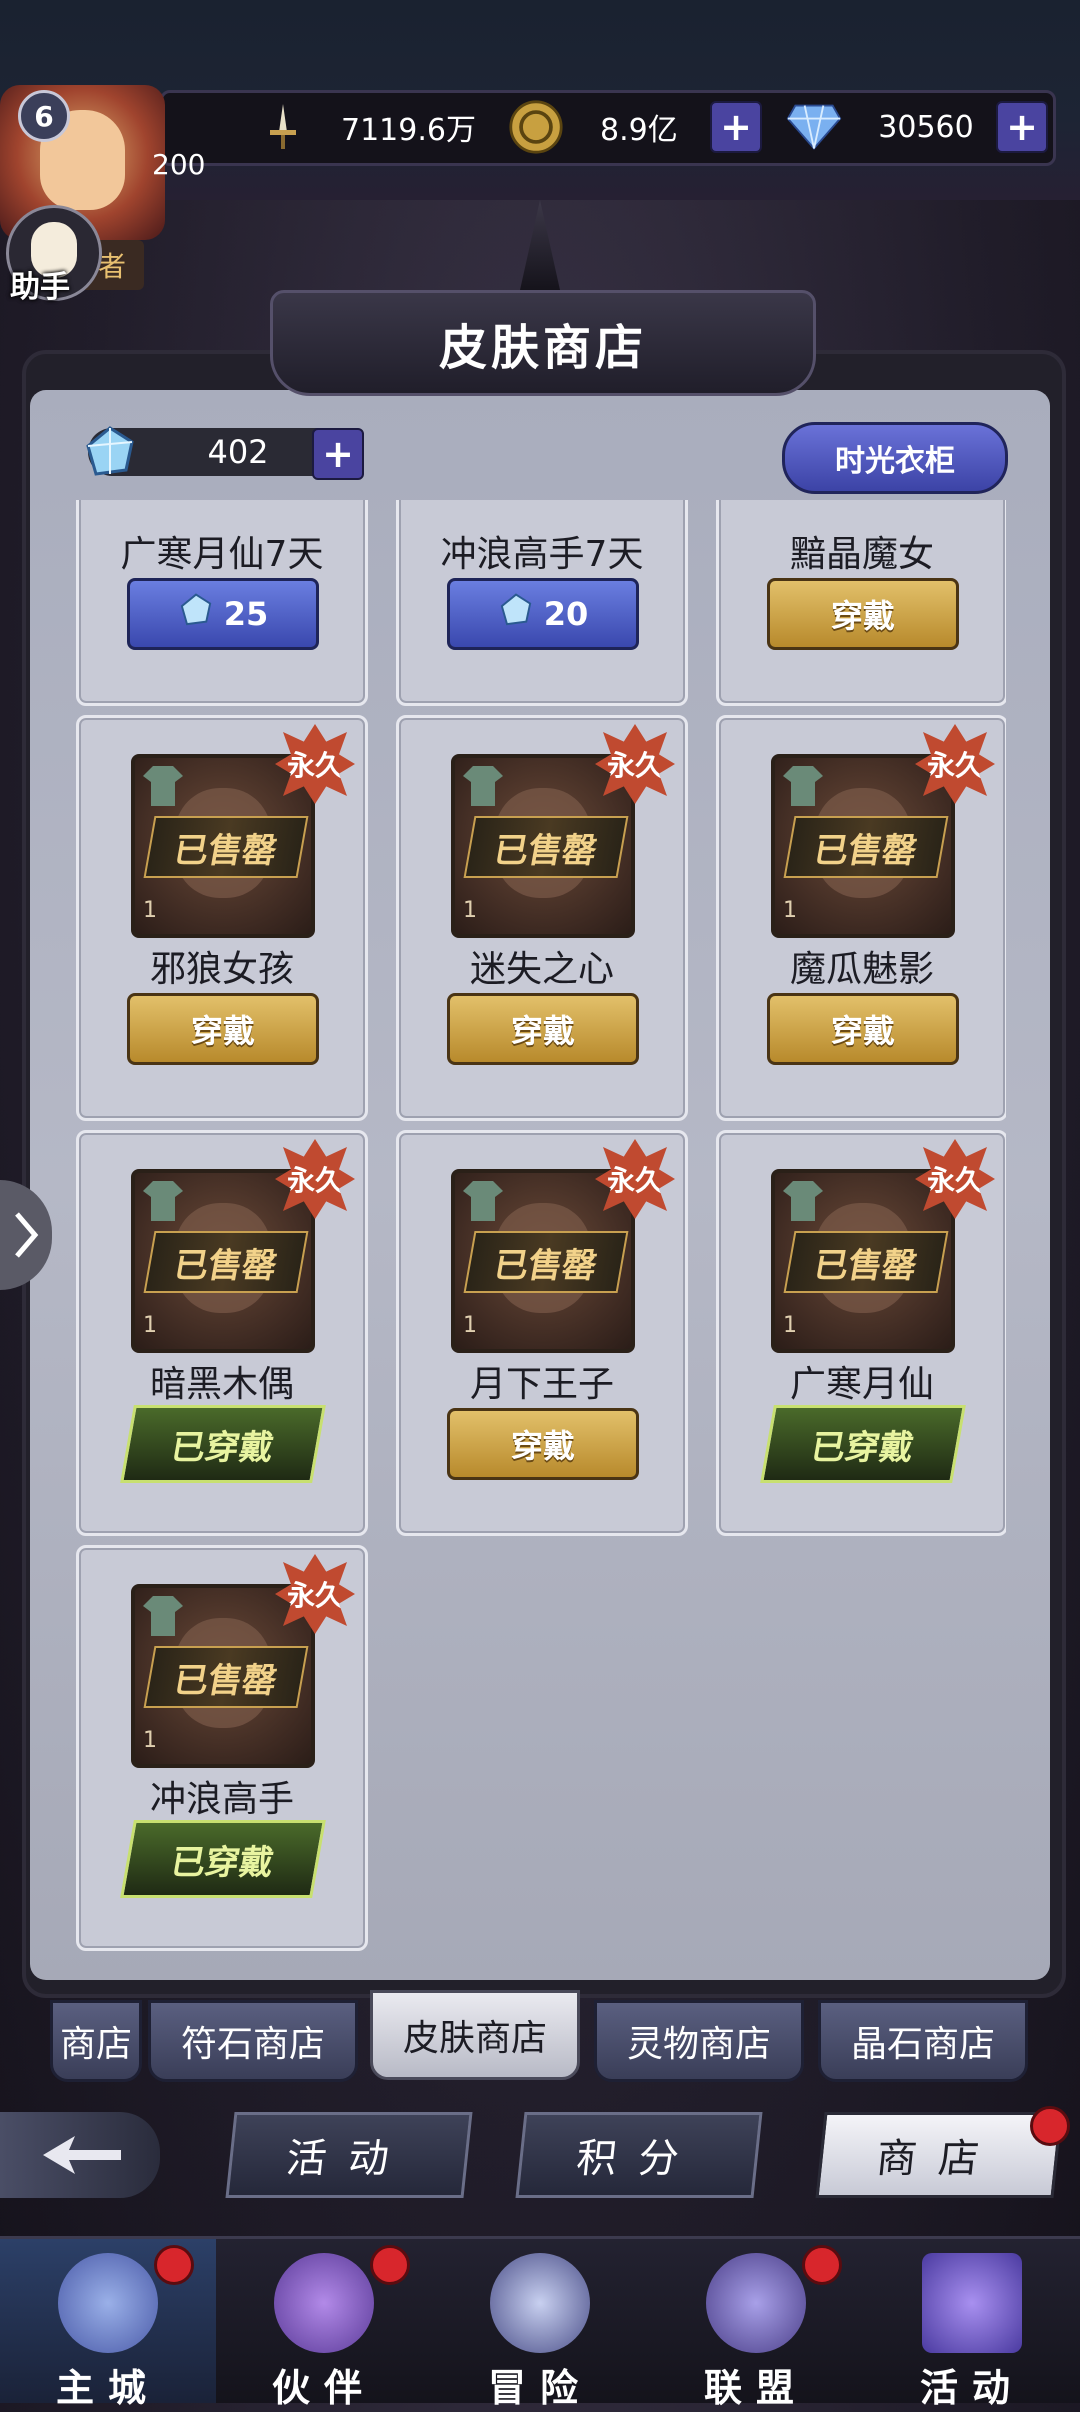 The height and width of the screenshot is (2412, 1080). What do you see at coordinates (755, 2388) in the screenshot?
I see `nav-label: 联盟` at bounding box center [755, 2388].